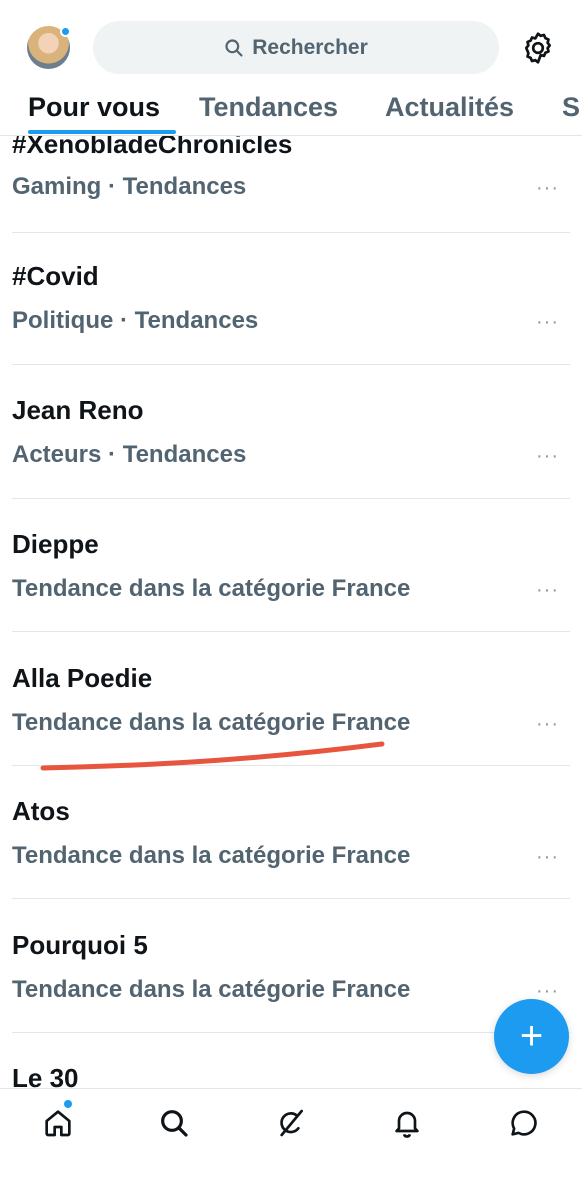  I want to click on compose-button: +, so click(531, 1036).